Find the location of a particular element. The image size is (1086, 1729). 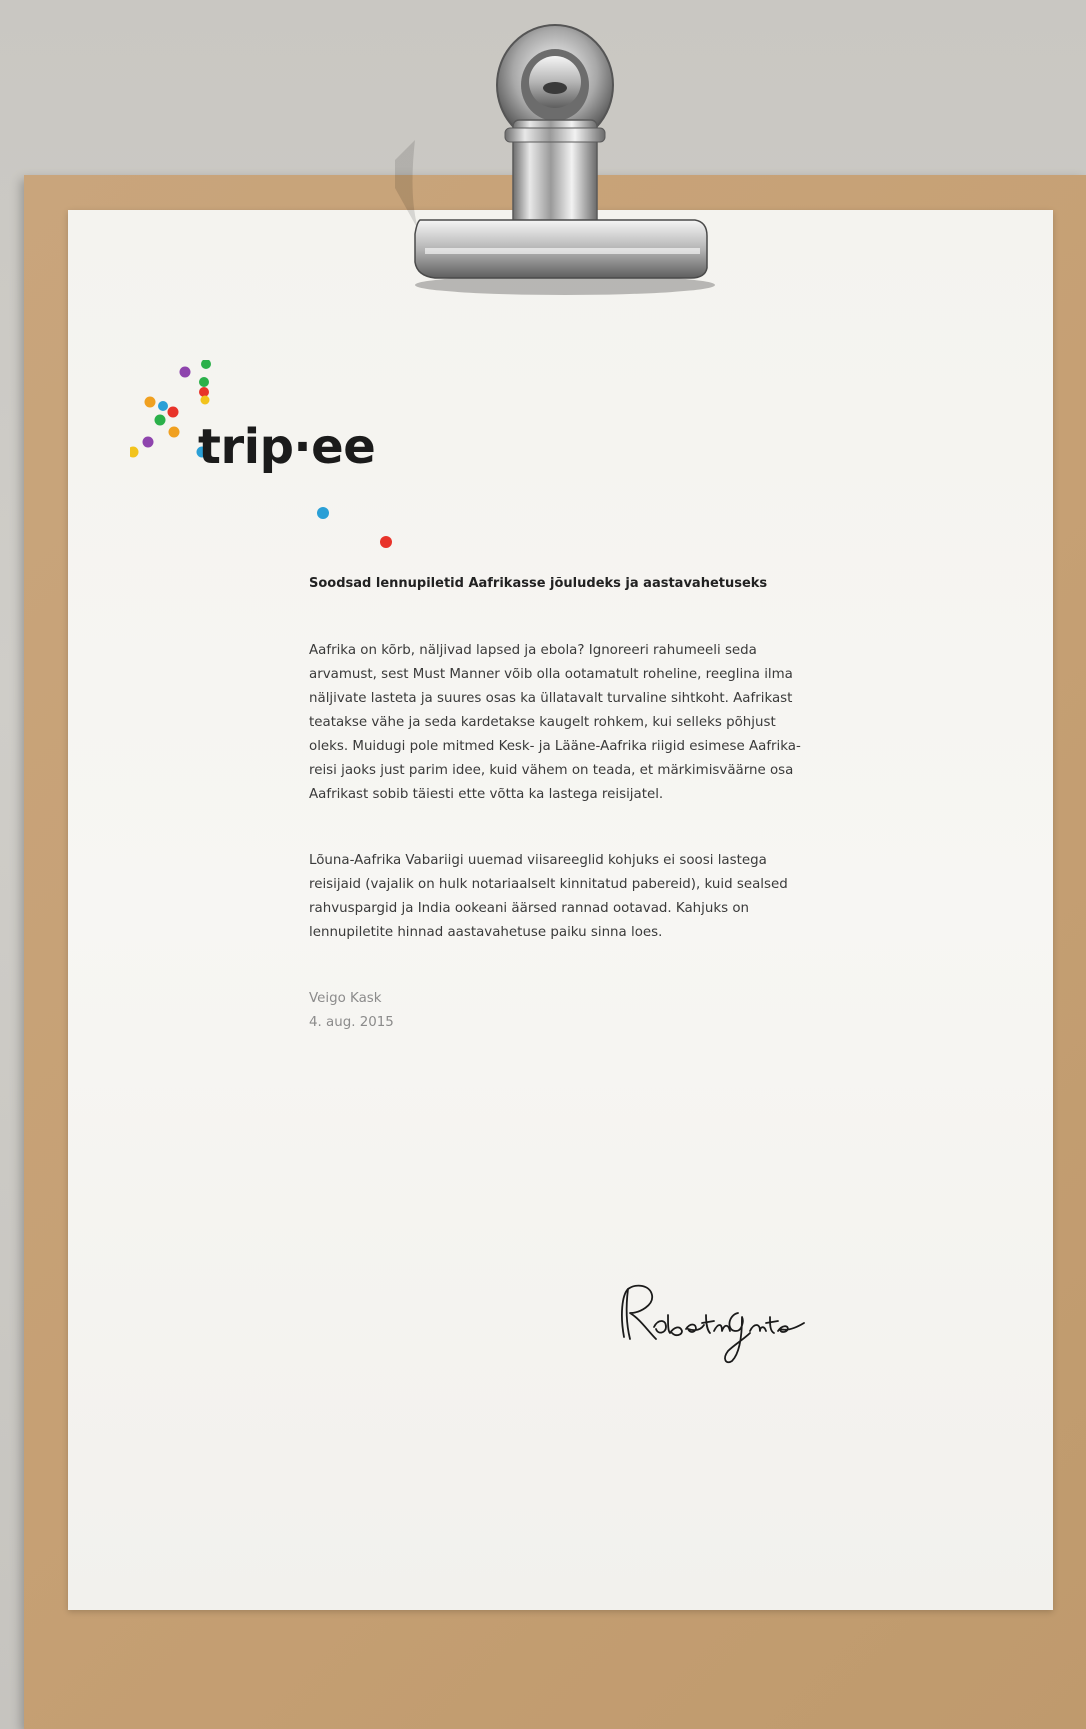

binder-clip-icon is located at coordinates (555, 159).